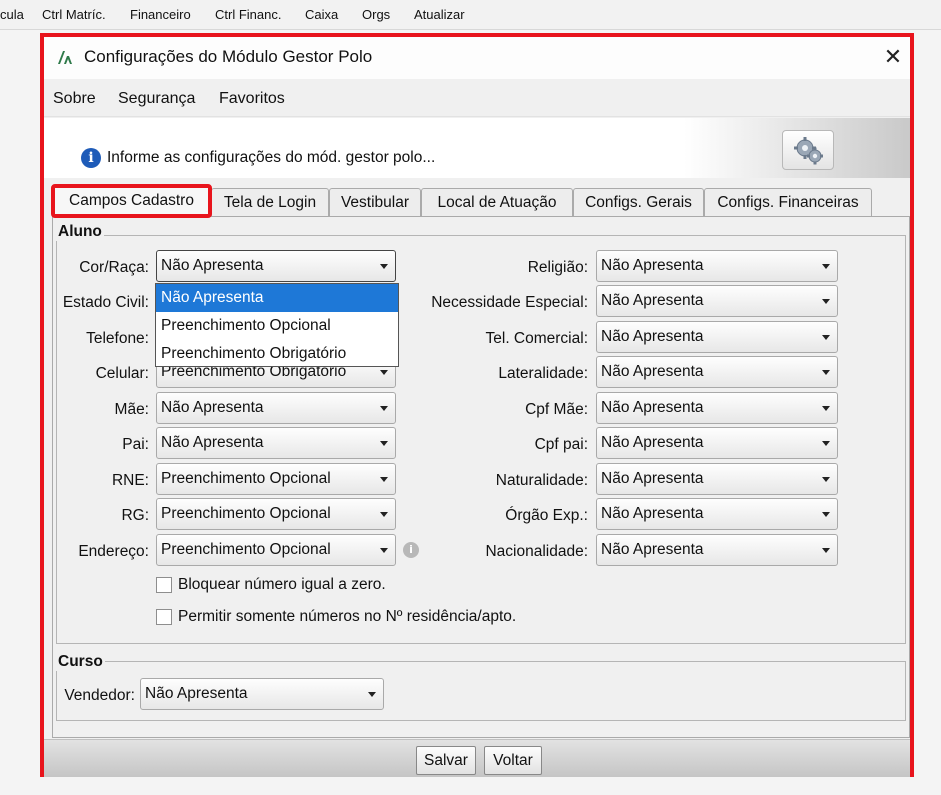 The height and width of the screenshot is (795, 941). I want to click on gears-icon, so click(808, 151).